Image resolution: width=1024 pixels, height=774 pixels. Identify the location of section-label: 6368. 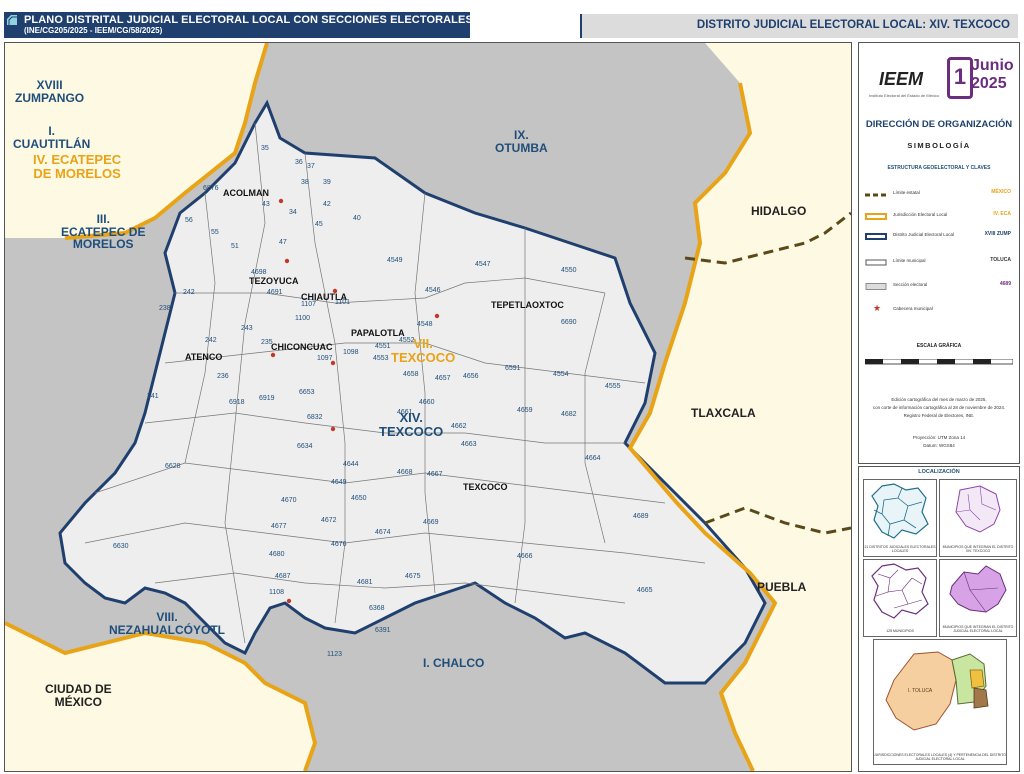
(377, 608).